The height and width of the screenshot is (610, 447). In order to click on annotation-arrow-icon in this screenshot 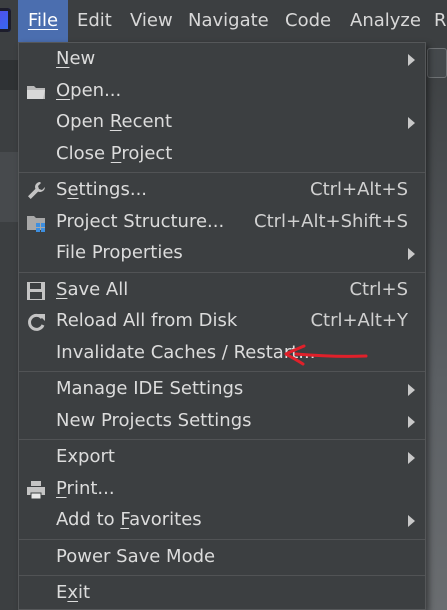, I will do `click(326, 355)`.